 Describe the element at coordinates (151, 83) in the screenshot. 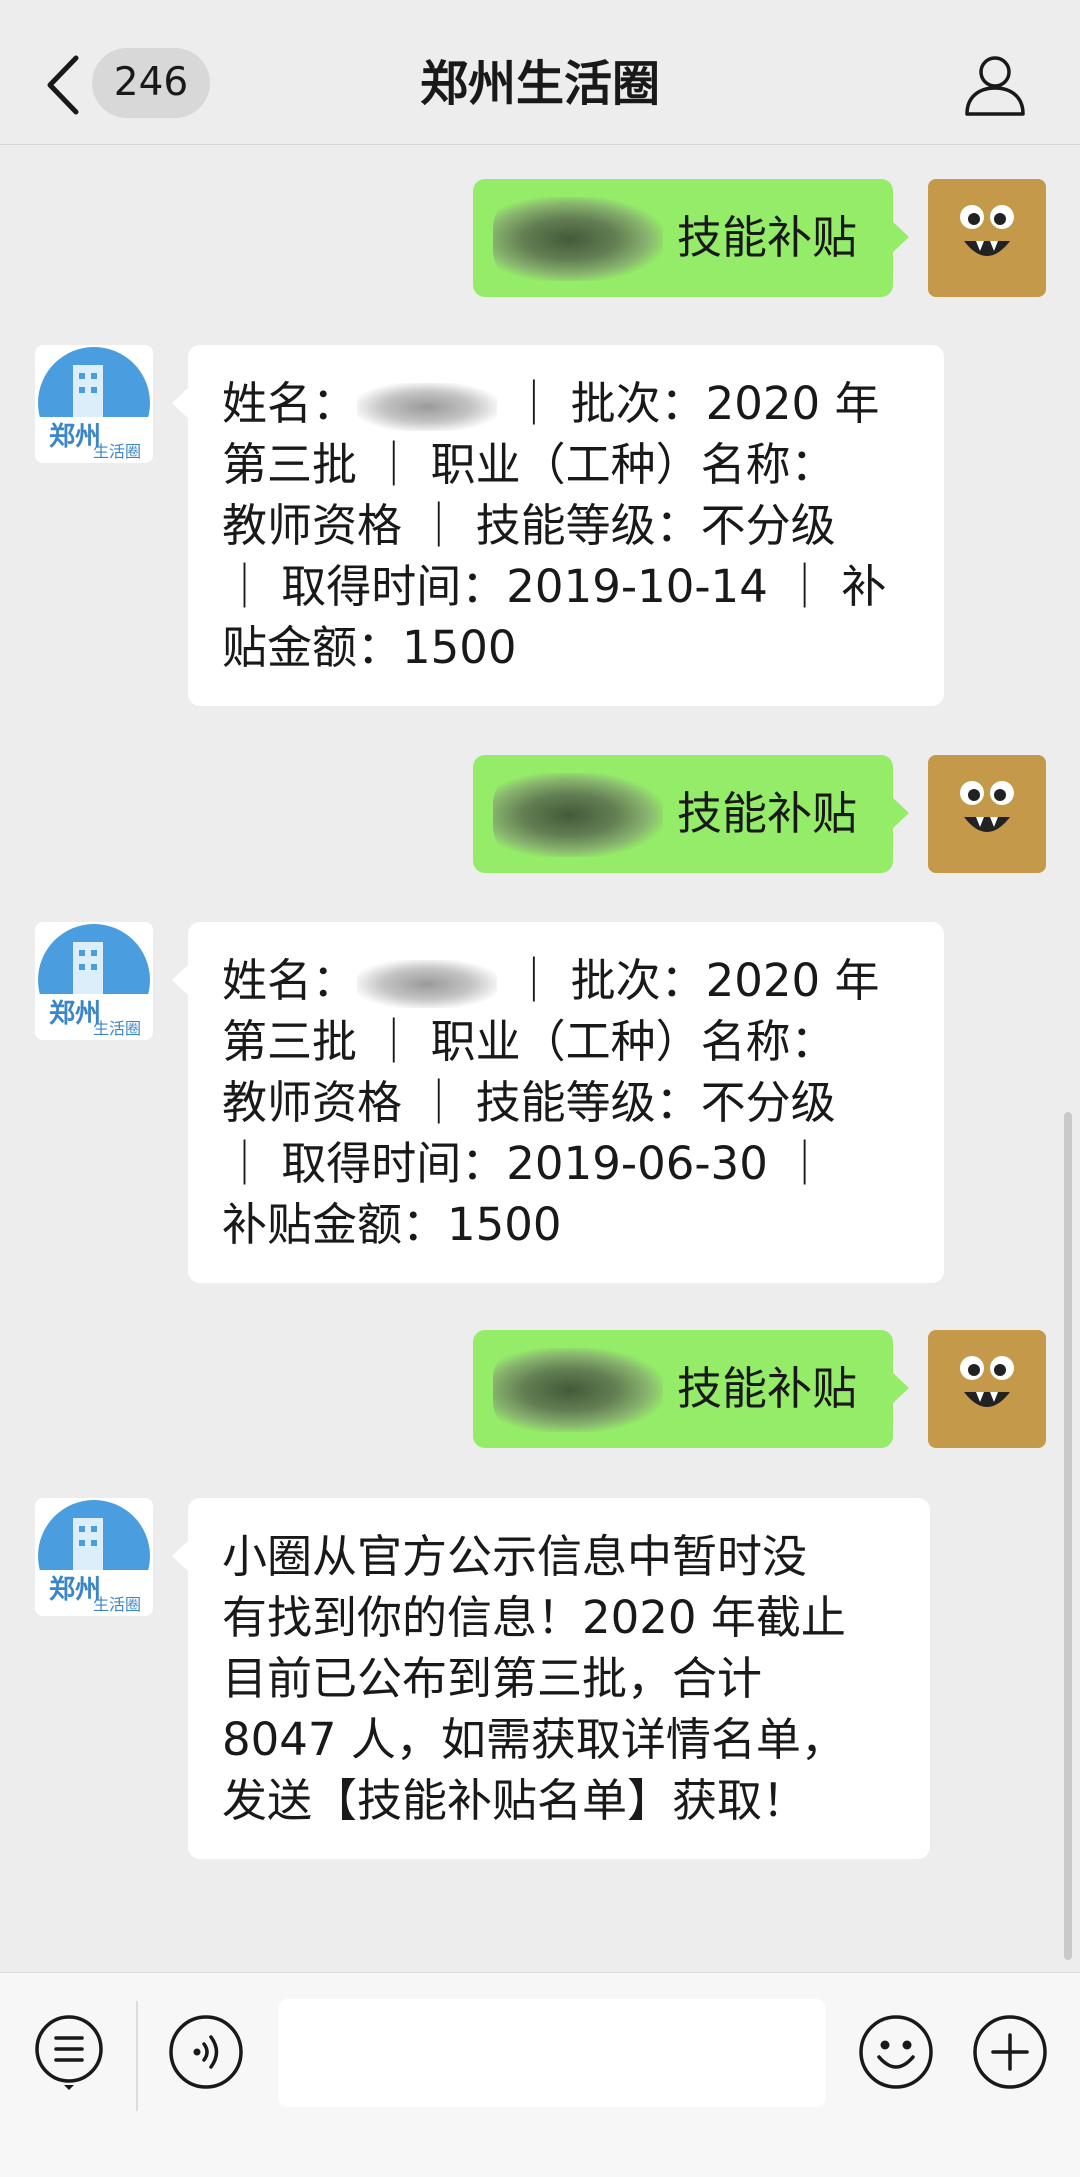

I see `unread-count-badge: 246` at that location.